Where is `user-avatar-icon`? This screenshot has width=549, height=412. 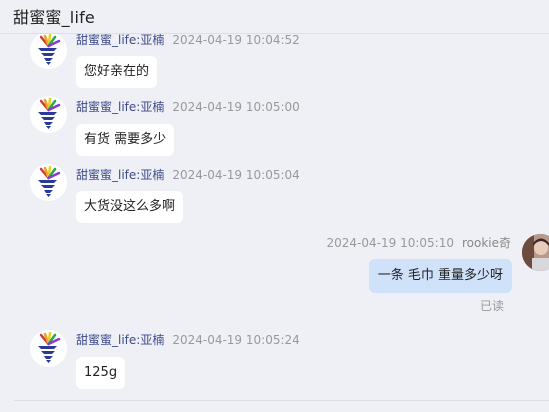
user-avatar-icon is located at coordinates (535, 252).